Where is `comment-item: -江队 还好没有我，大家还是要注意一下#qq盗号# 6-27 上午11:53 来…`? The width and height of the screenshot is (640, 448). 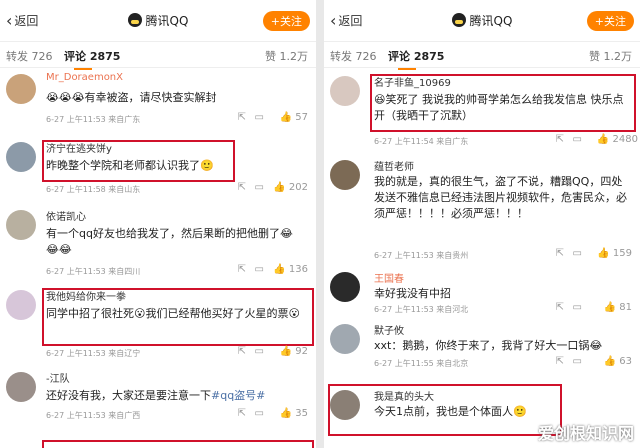 comment-item: -江队 还好没有我，大家还是要注意一下#qq盗号# 6-27 上午11:53 来… is located at coordinates (158, 408).